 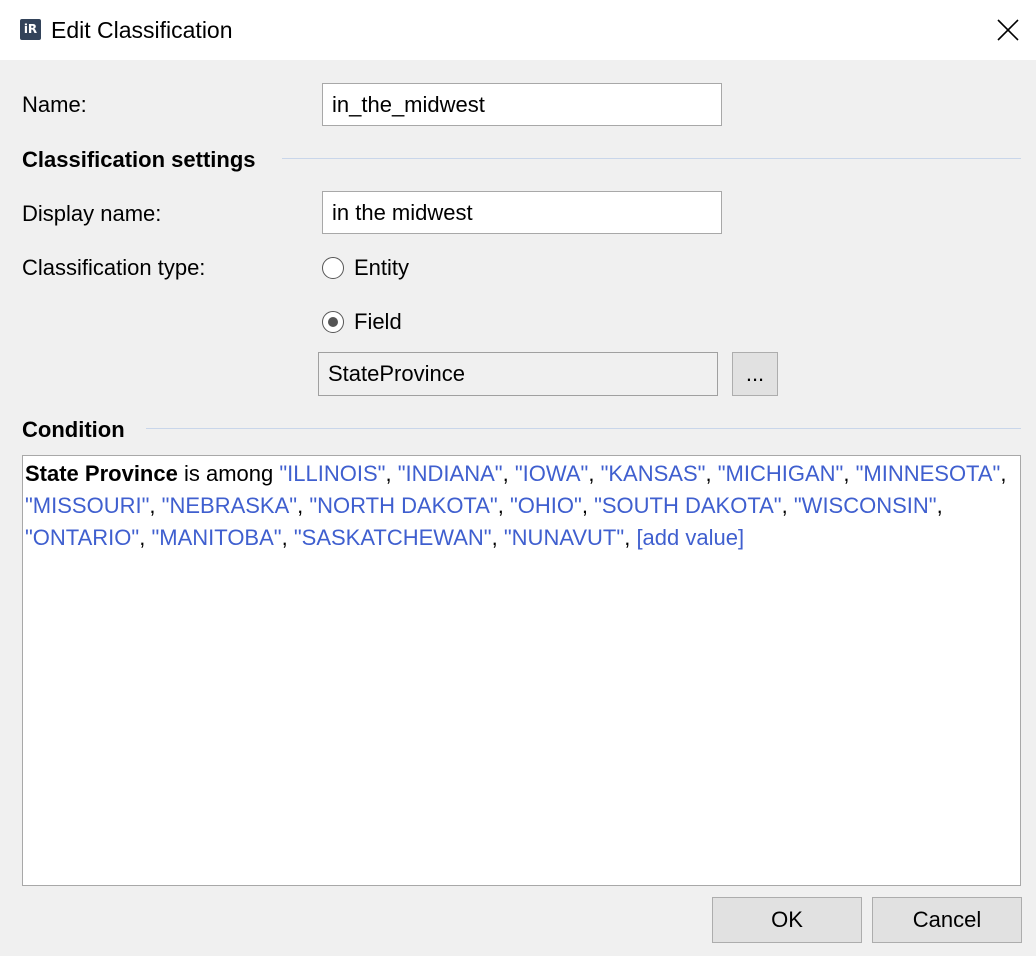 What do you see at coordinates (54, 104) in the screenshot?
I see `name-label: Name:` at bounding box center [54, 104].